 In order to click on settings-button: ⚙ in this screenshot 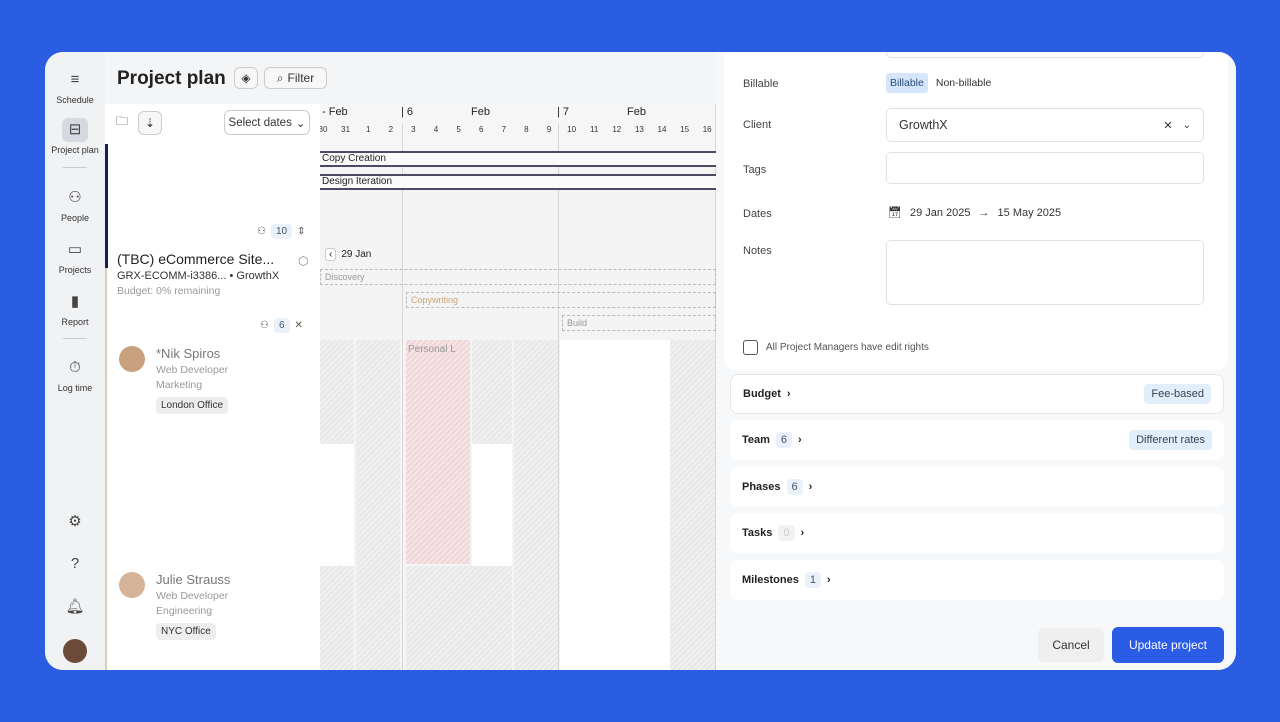, I will do `click(75, 523)`.